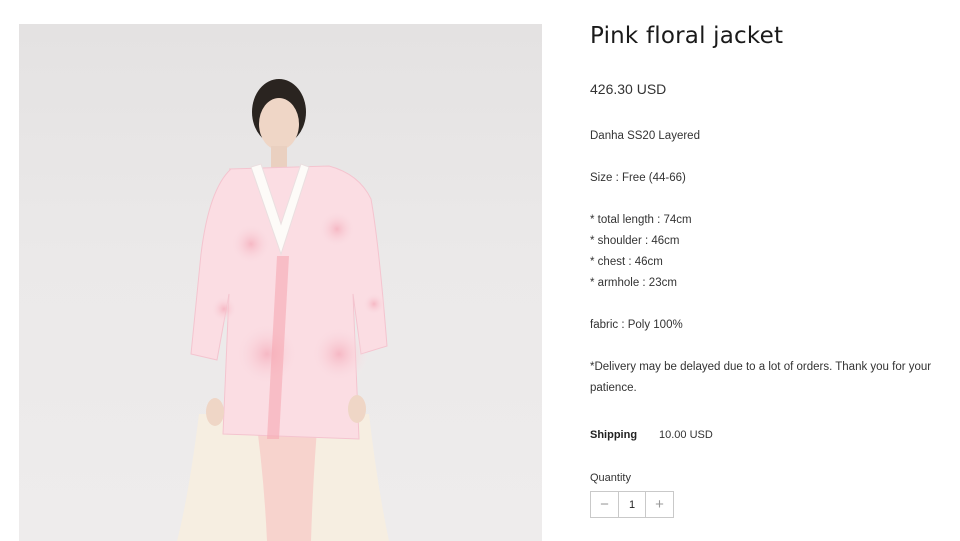 Image resolution: width=960 pixels, height=541 pixels. I want to click on product-price: 426.30 USD, so click(628, 89).